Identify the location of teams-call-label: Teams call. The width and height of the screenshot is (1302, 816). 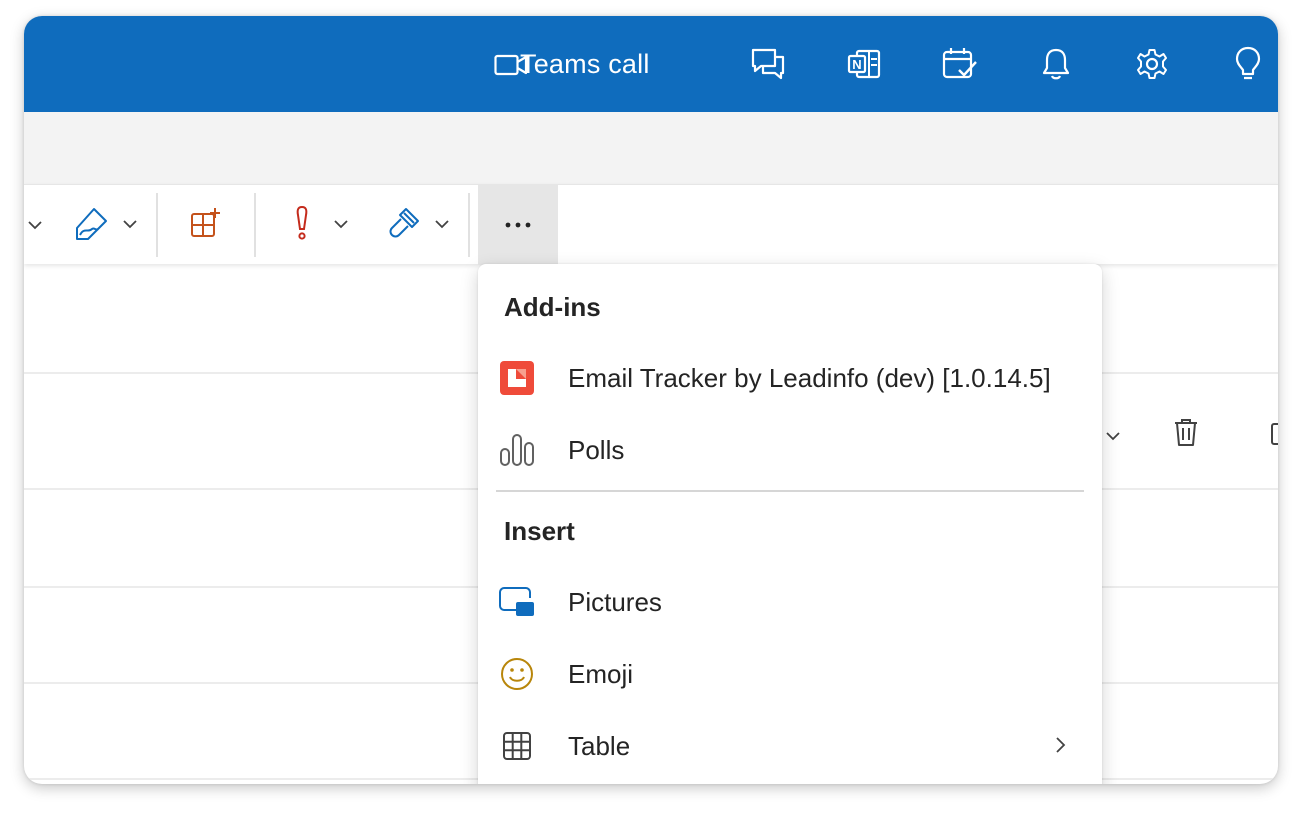
(585, 63).